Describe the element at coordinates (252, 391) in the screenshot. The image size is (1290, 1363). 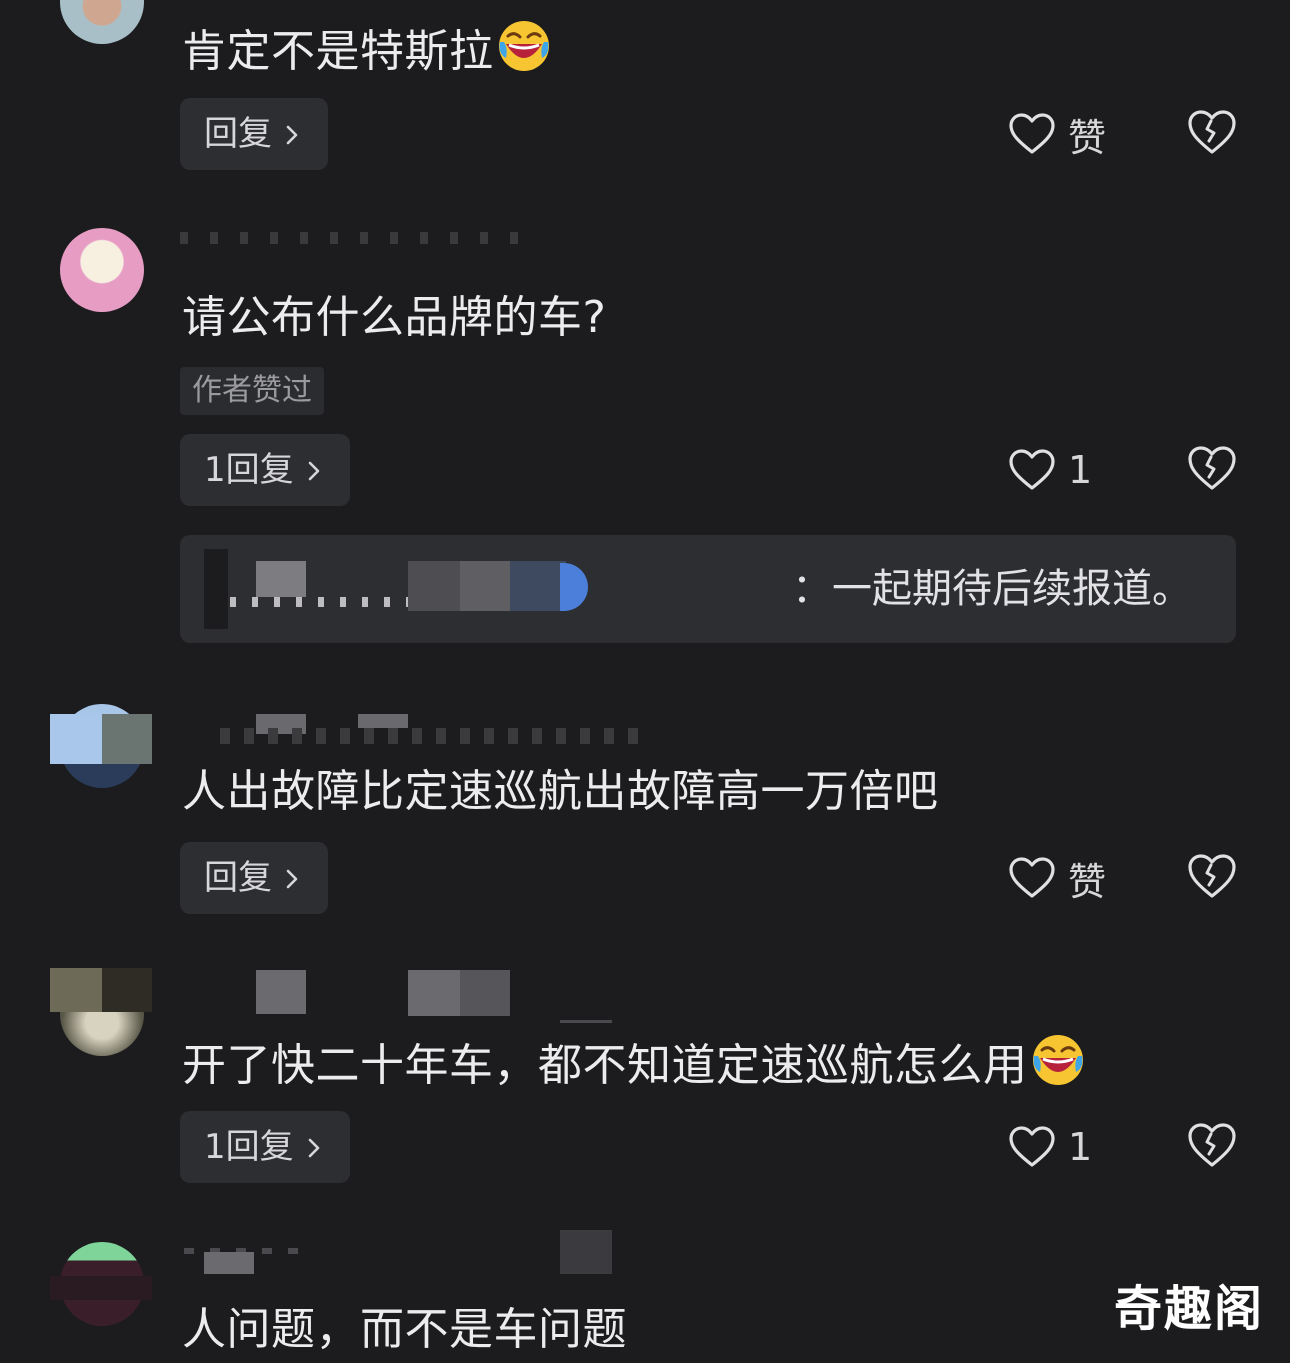
I see `author-liked-badge: 作者赞过` at that location.